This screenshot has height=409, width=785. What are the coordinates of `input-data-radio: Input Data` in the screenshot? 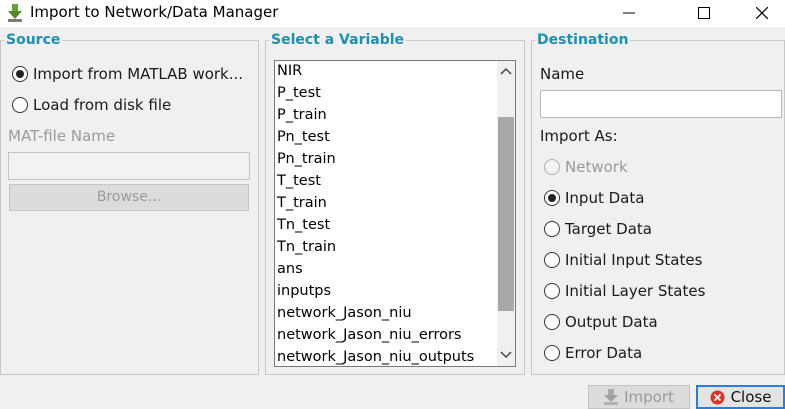 It's located at (594, 198).